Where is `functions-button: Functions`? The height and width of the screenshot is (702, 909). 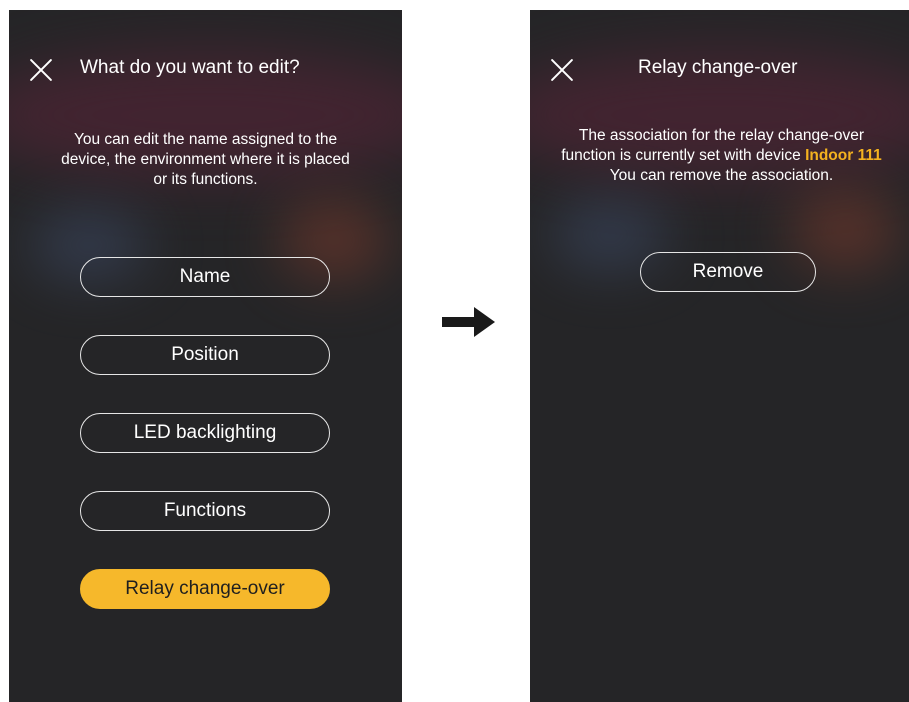 functions-button: Functions is located at coordinates (205, 511).